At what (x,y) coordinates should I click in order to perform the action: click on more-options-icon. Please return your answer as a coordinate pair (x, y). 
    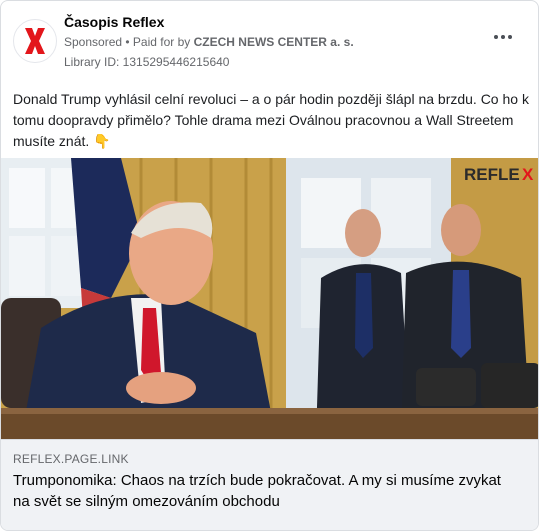
    Looking at the image, I should click on (504, 37).